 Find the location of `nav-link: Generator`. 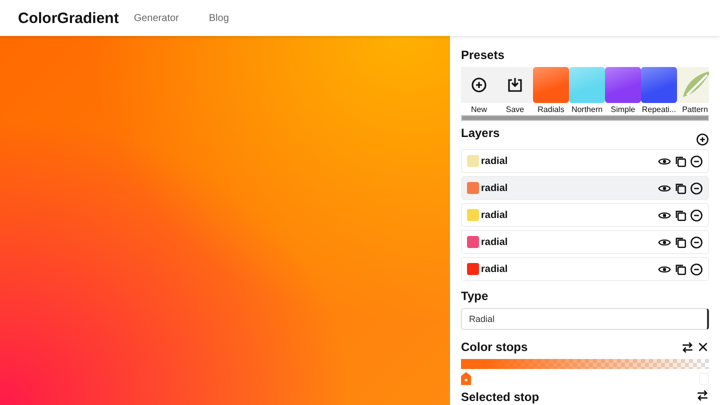

nav-link: Generator is located at coordinates (156, 18).